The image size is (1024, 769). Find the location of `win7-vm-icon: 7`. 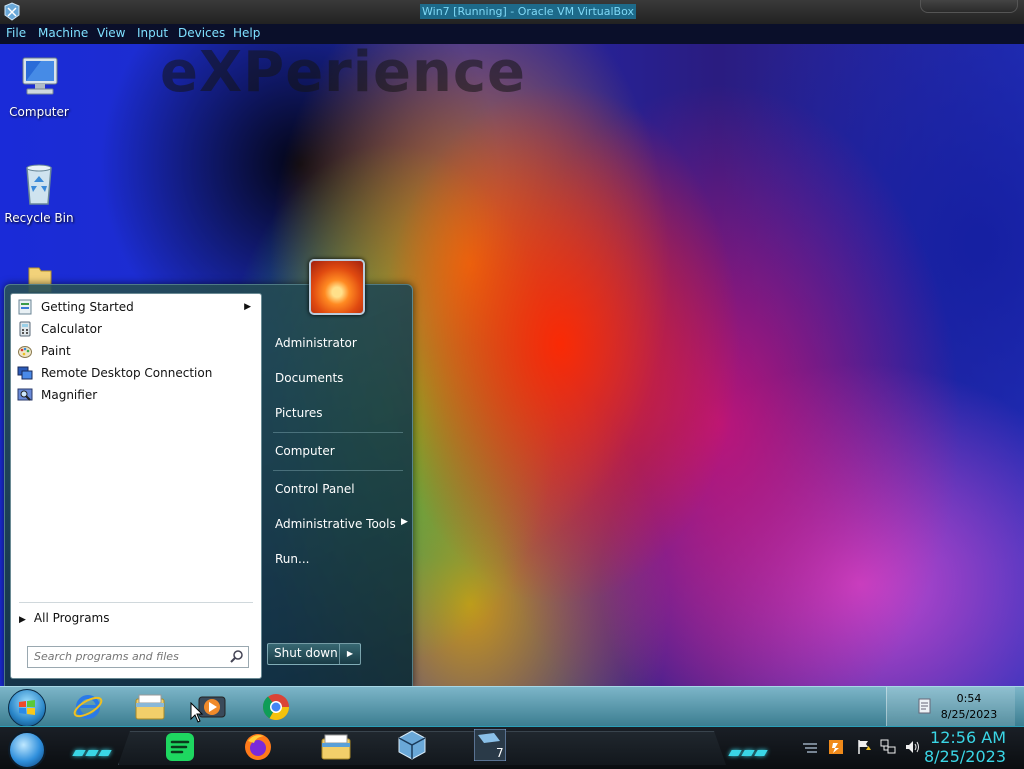

win7-vm-icon: 7 is located at coordinates (490, 745).